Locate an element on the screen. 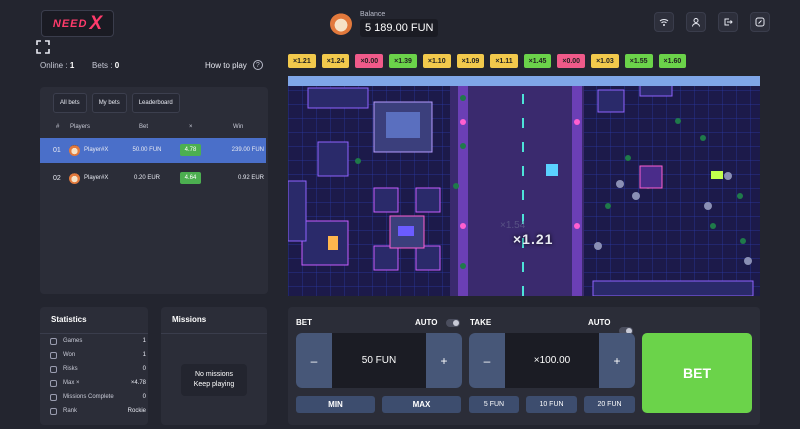 Image resolution: width=800 pixels, height=429 pixels. balance-area: Balance 5 189.00 FUN is located at coordinates (384, 24).